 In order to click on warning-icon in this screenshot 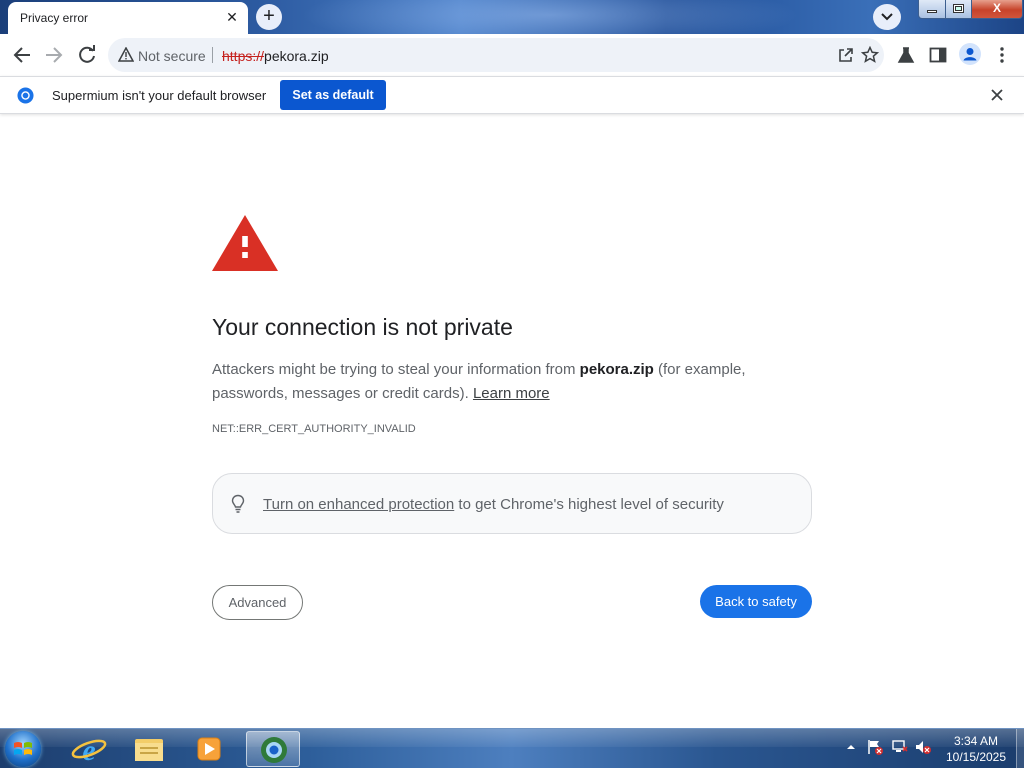, I will do `click(245, 243)`.